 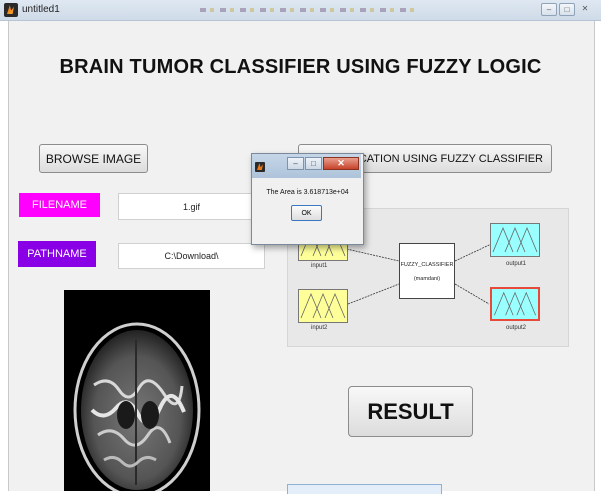 What do you see at coordinates (319, 328) in the screenshot?
I see `input2-label: input2` at bounding box center [319, 328].